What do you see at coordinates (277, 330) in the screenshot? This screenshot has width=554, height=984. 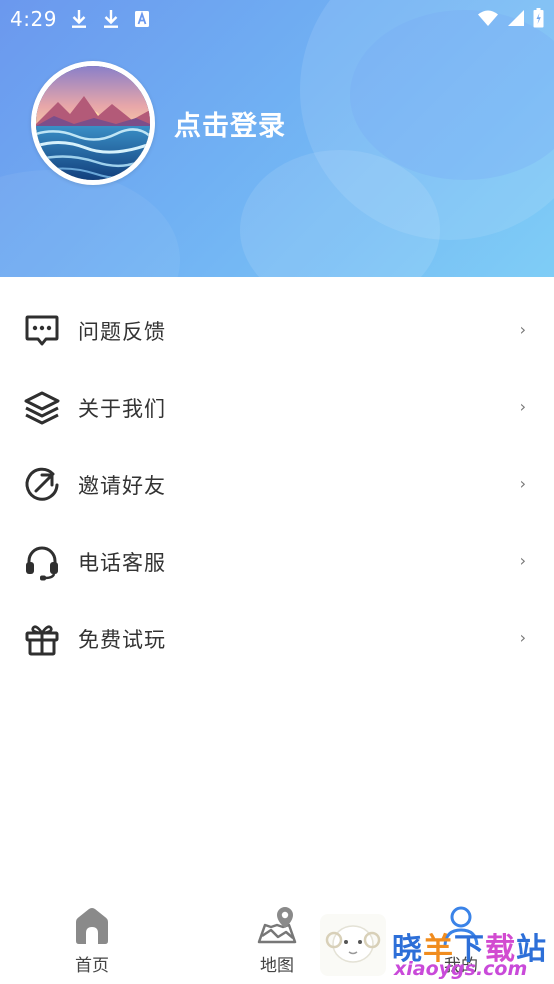 I see `menu-item-feedback: 问题反馈 ›` at bounding box center [277, 330].